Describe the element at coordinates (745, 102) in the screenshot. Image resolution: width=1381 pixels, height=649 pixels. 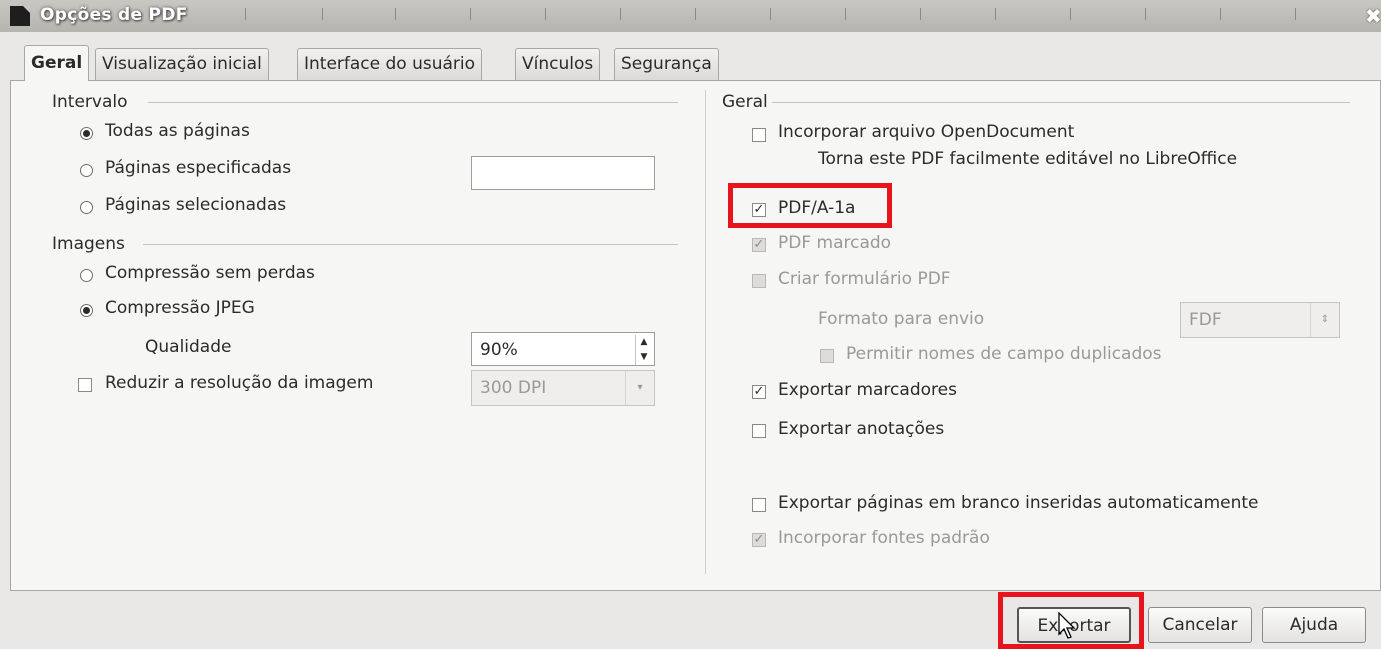
I see `section-geral: Geral` at that location.